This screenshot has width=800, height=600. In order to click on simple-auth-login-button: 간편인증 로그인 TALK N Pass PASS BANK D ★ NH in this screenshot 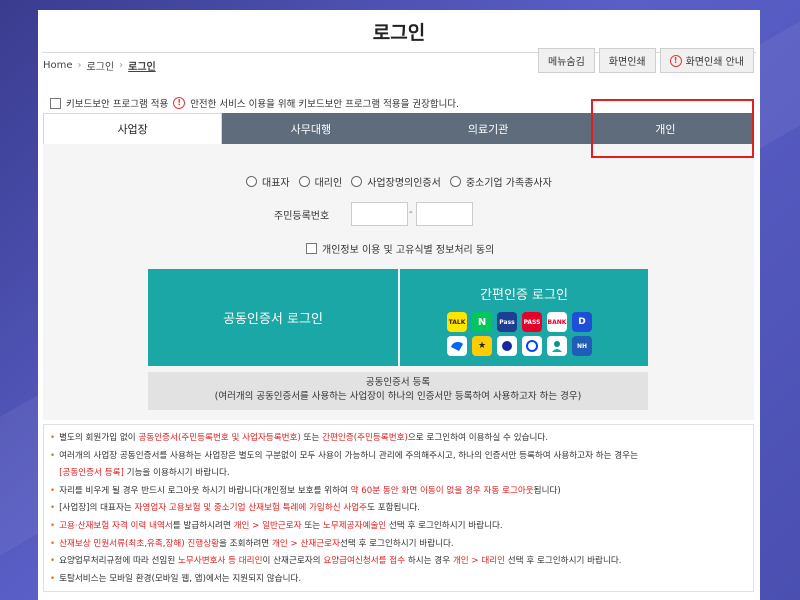, I will do `click(524, 317)`.